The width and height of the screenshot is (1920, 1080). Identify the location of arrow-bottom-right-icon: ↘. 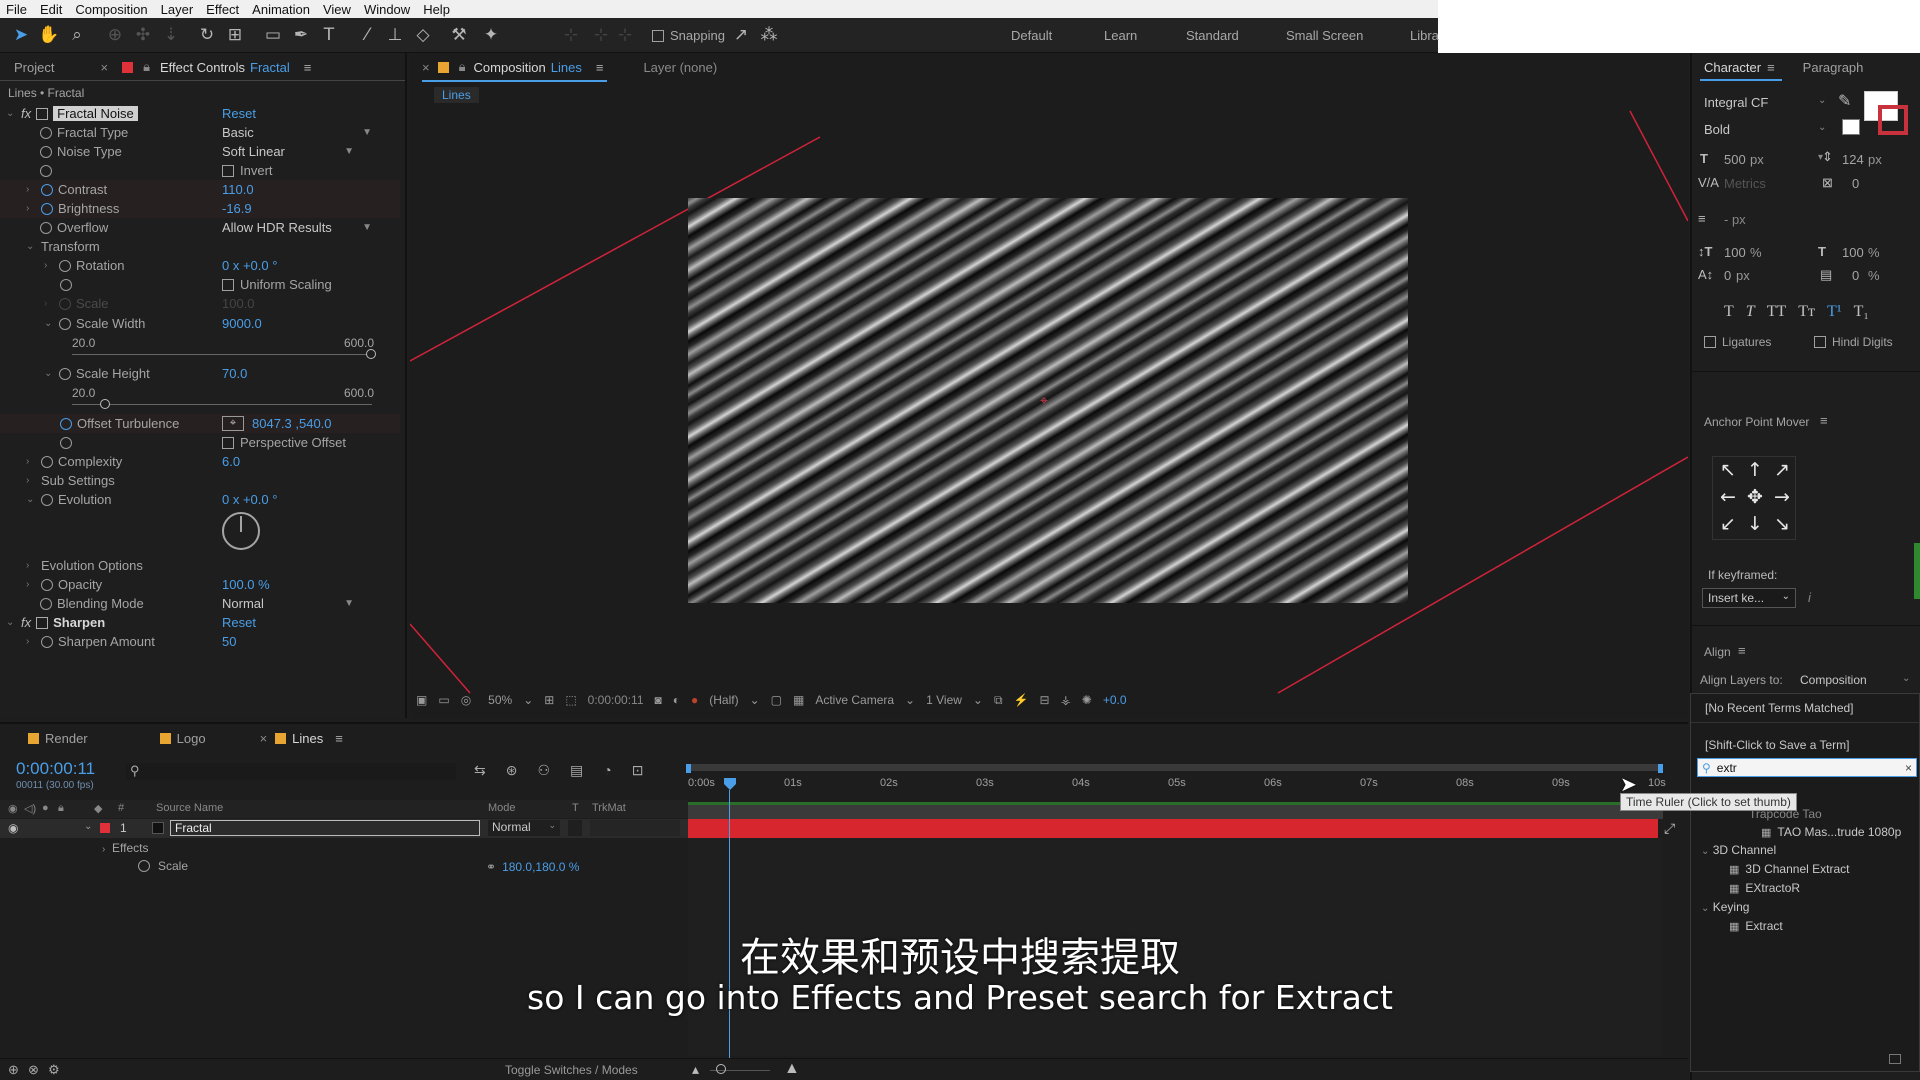
(1782, 524).